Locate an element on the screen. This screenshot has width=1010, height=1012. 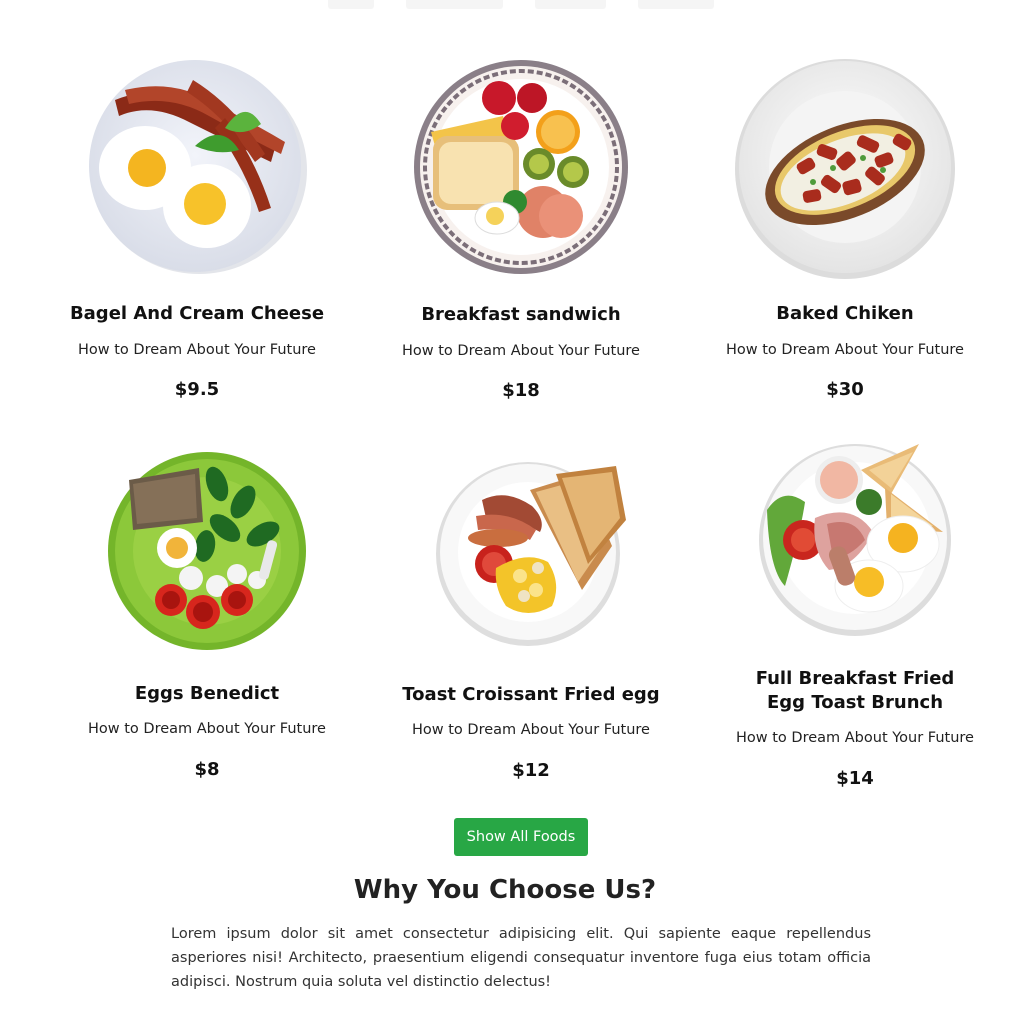
food-image-toast-fruit is located at coordinates (521, 167).